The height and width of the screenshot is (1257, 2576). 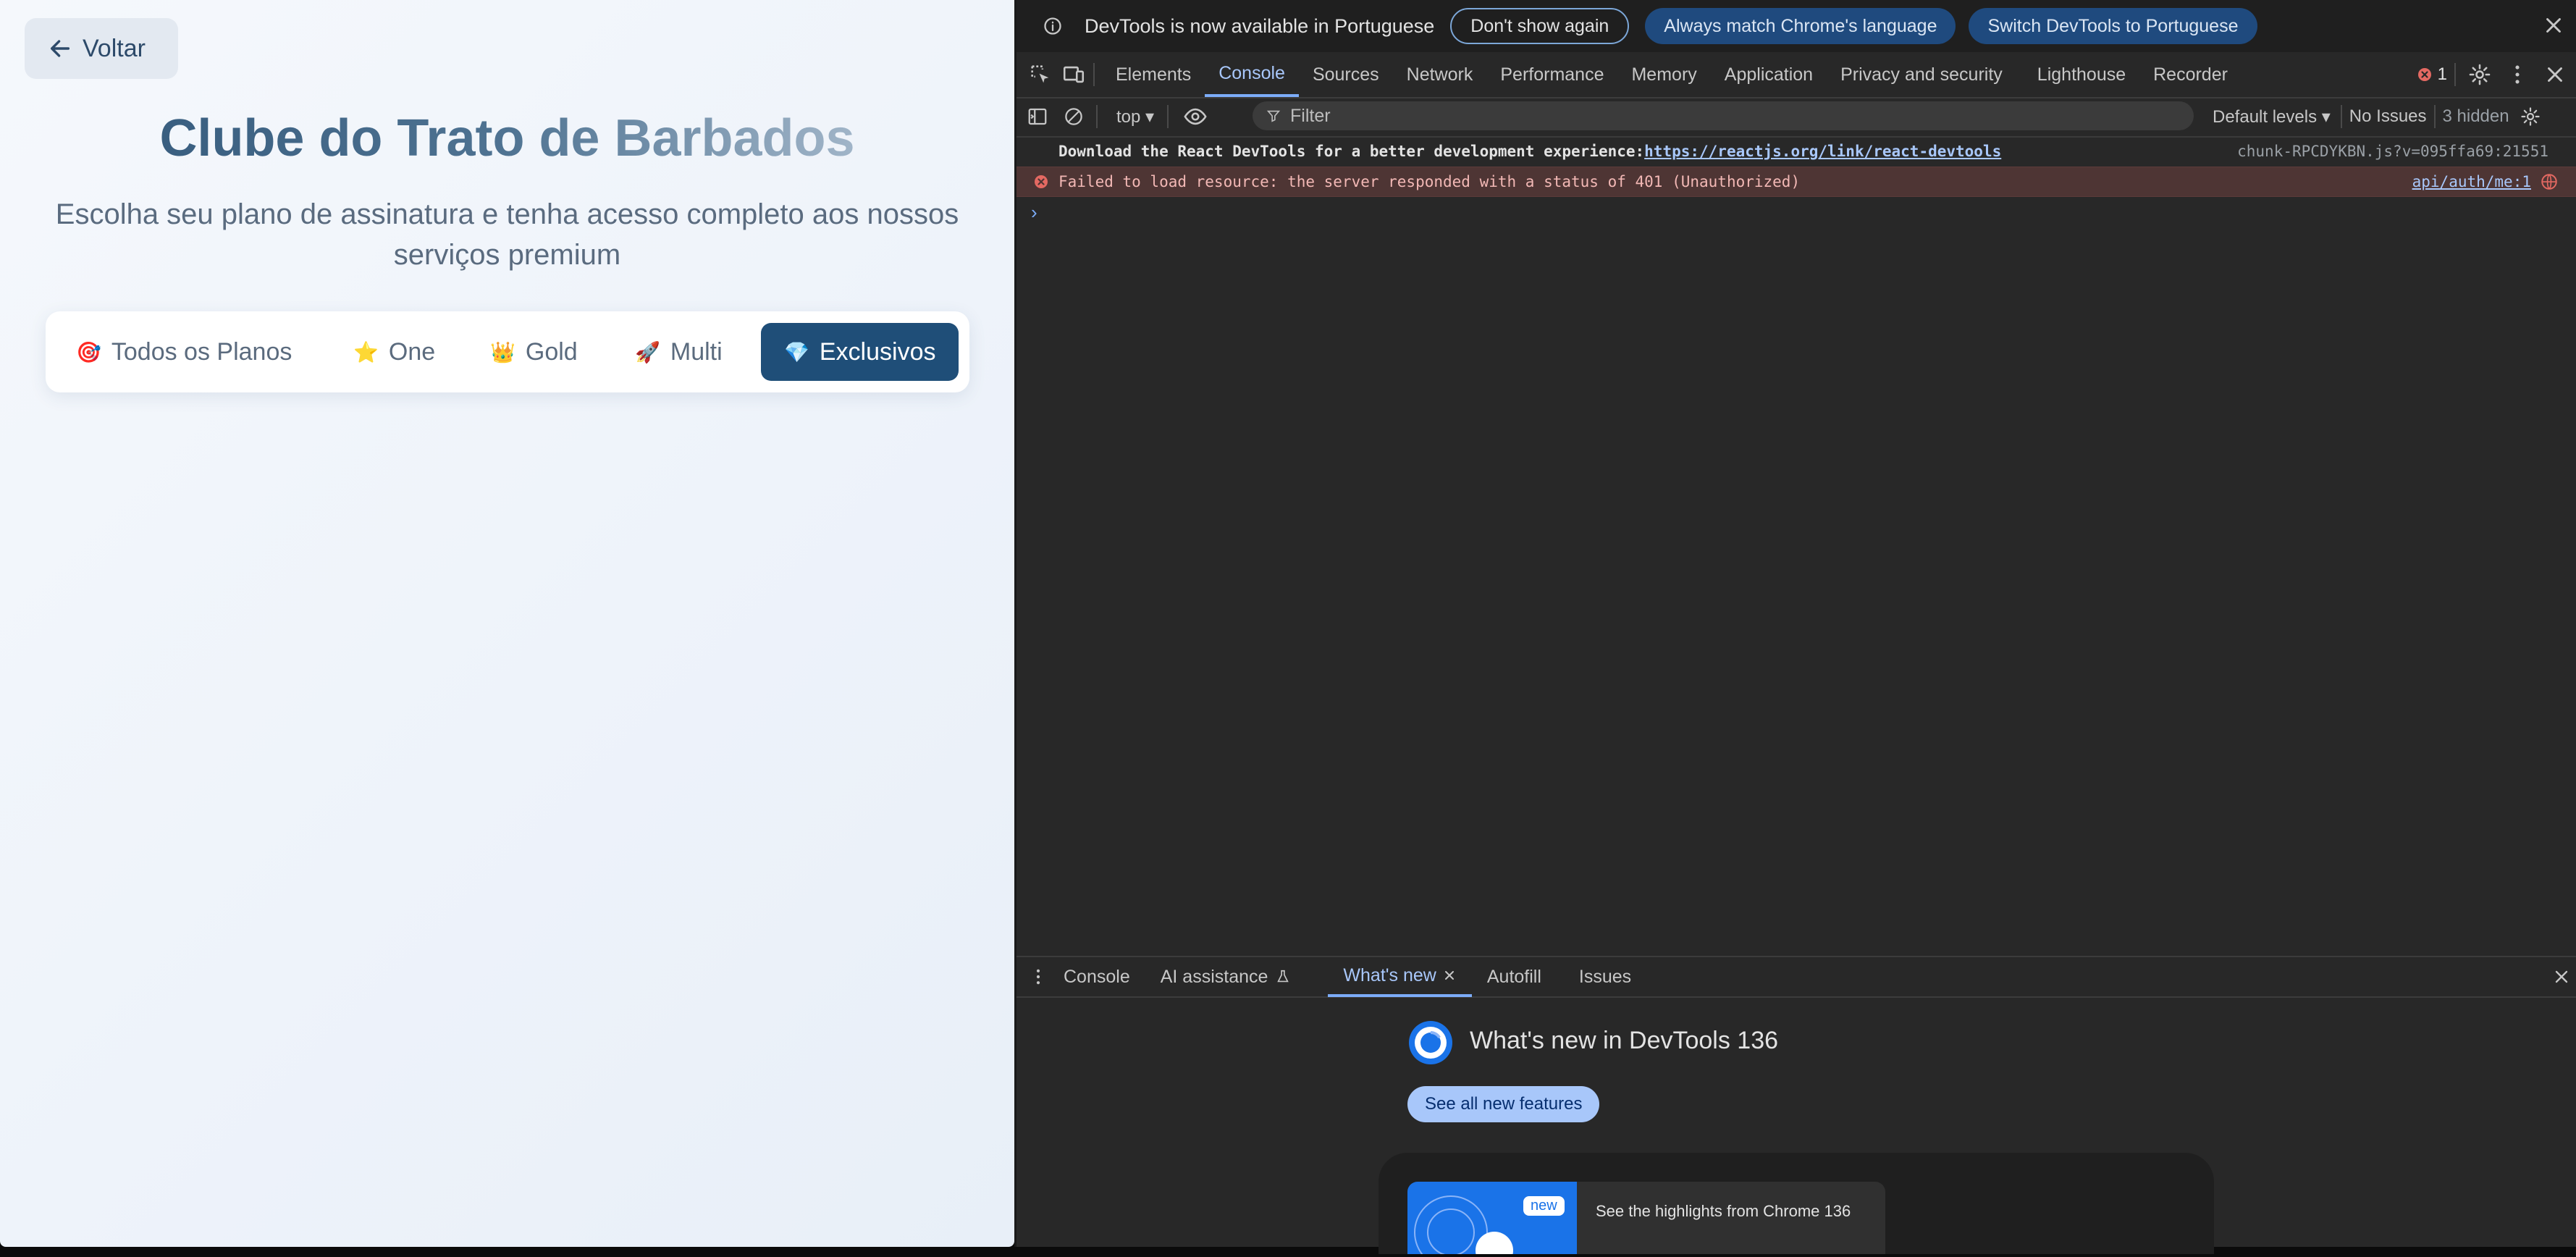 What do you see at coordinates (2530, 116) in the screenshot?
I see `console-settings-gear-icon` at bounding box center [2530, 116].